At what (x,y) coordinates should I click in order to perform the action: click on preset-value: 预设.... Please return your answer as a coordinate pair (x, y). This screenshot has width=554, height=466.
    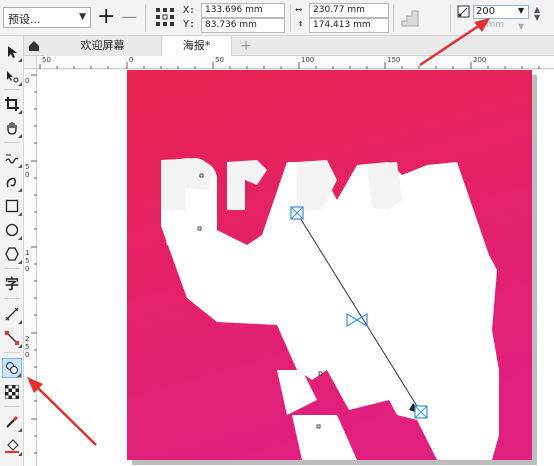
    Looking at the image, I should click on (24, 19).